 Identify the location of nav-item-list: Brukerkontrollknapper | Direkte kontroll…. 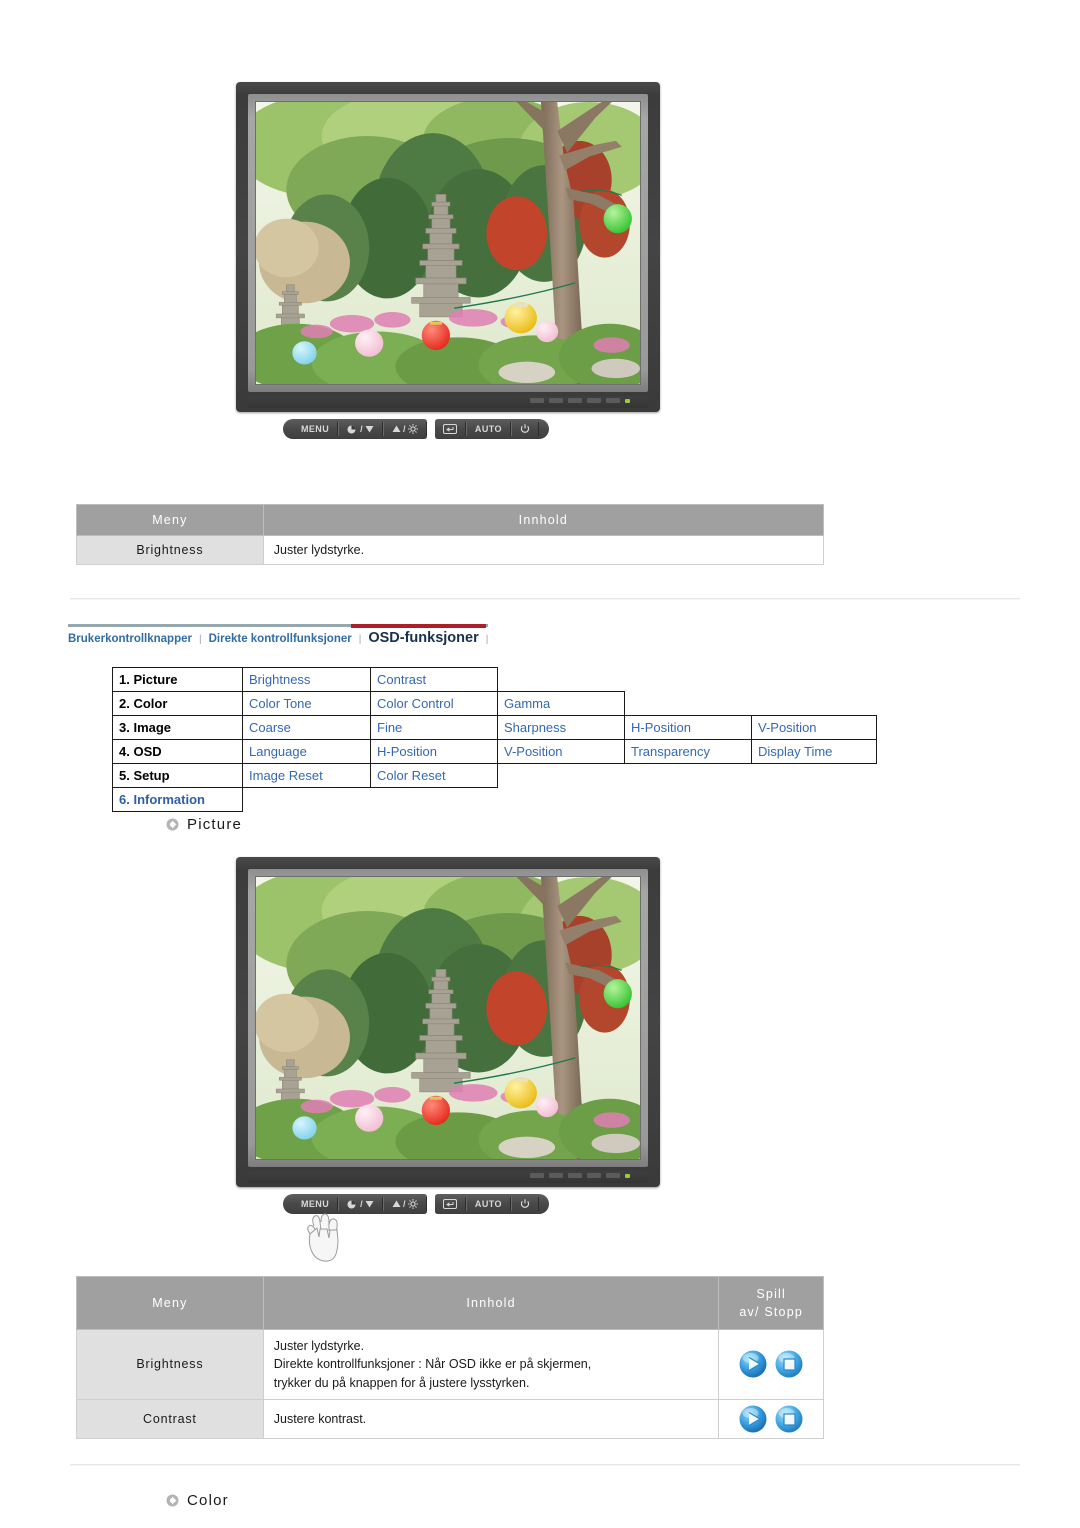
(281, 638).